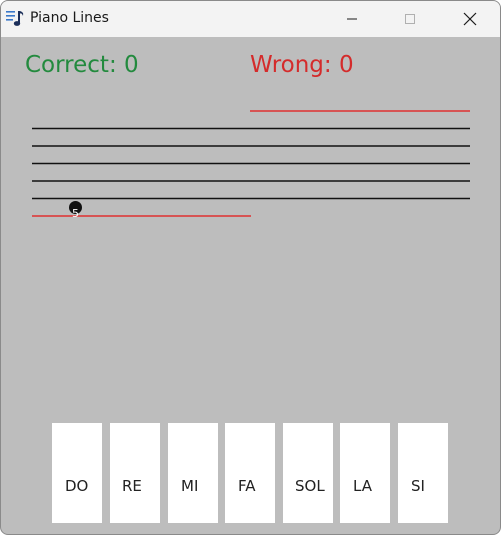 This screenshot has height=535, width=501. I want to click on maximize-button, so click(410, 19).